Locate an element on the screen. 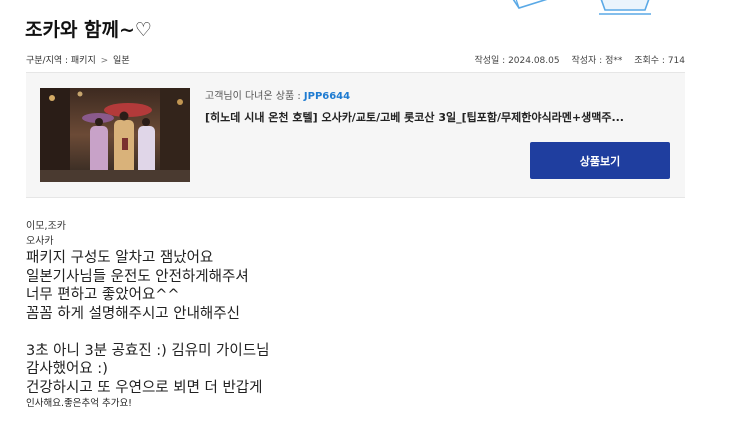 This screenshot has height=421, width=735. breadcrumb: 구분/지역 : 패키지 > 일본 is located at coordinates (78, 59).